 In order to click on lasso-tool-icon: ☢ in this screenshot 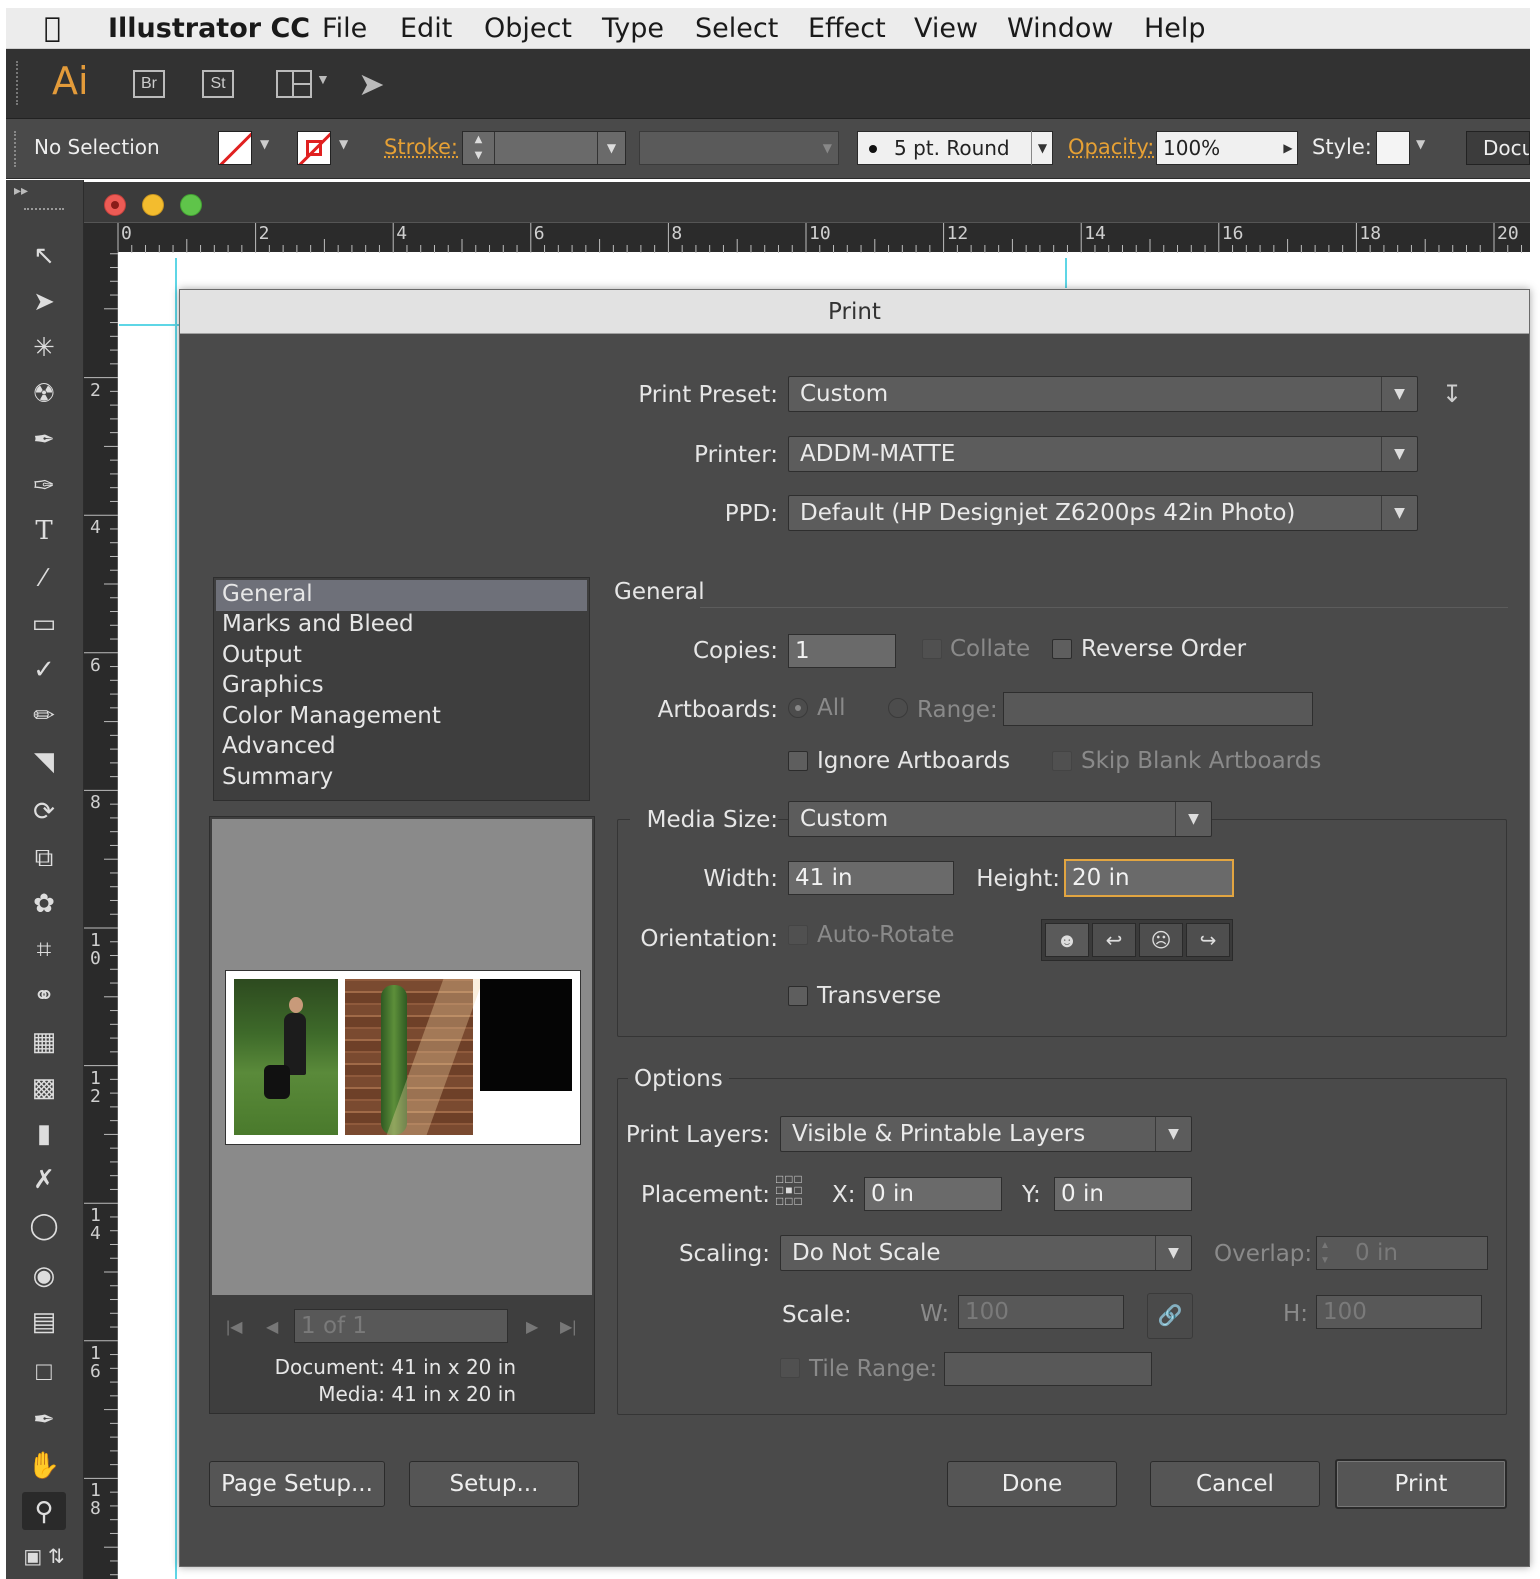, I will do `click(44, 393)`.